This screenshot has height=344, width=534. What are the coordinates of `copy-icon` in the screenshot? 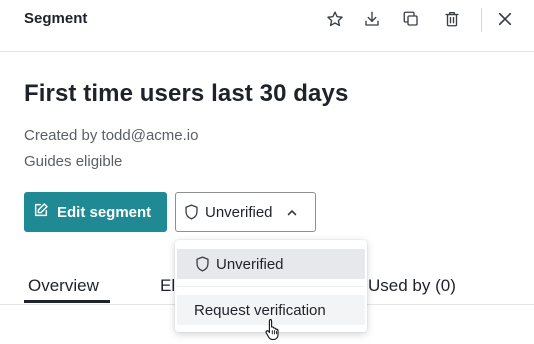 It's located at (411, 19).